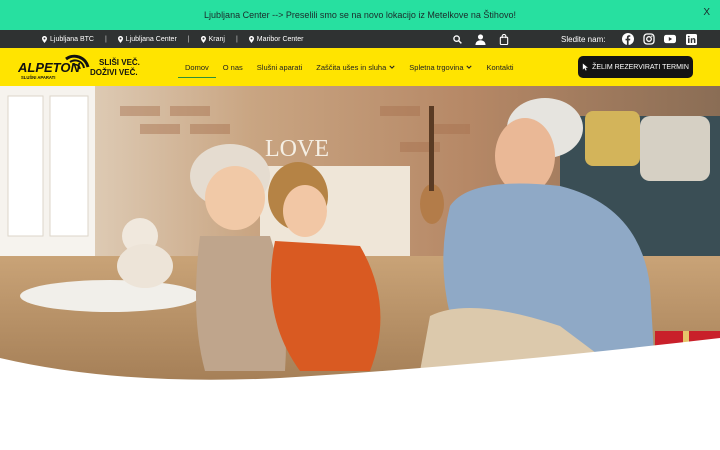  What do you see at coordinates (119, 62) in the screenshot?
I see `tagline-line-1: SLIŠI VEČ.` at bounding box center [119, 62].